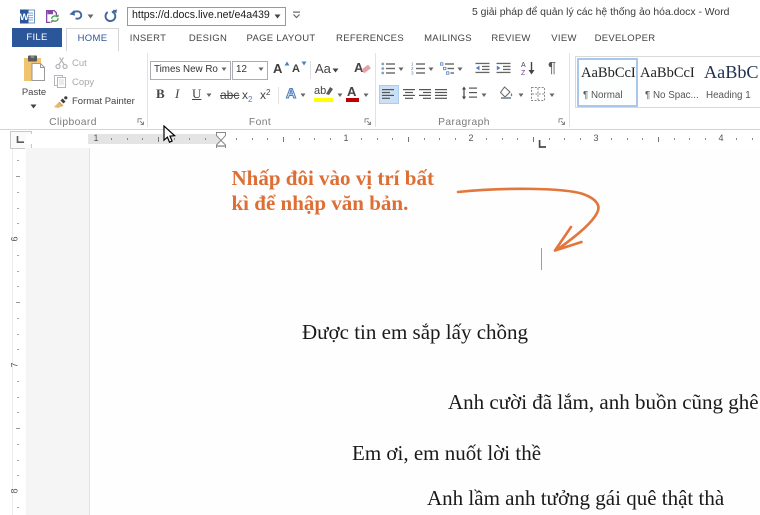 The image size is (760, 515). What do you see at coordinates (412, 73) in the screenshot?
I see `svg-text: 3` at bounding box center [412, 73].